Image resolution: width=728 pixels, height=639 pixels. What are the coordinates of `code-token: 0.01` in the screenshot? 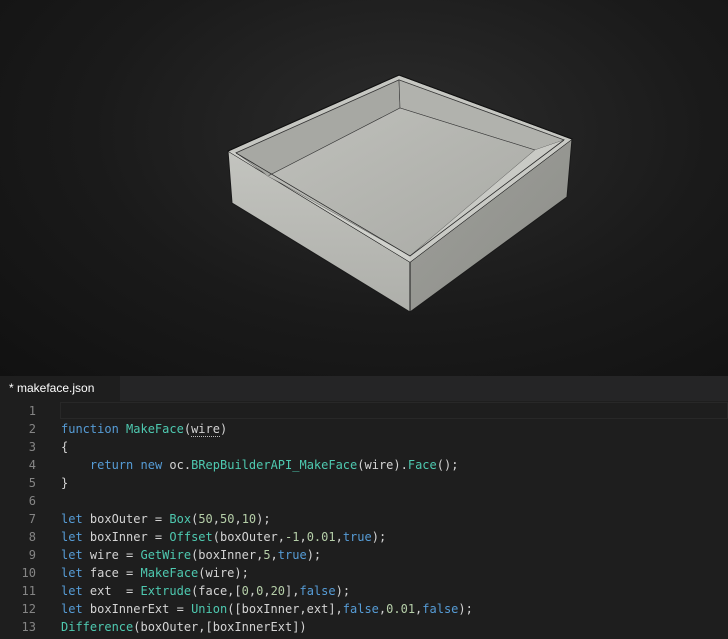 It's located at (321, 537).